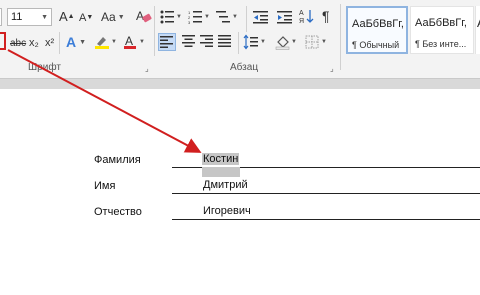  I want to click on paragraph-dialog-launcher: ⌟, so click(332, 69).